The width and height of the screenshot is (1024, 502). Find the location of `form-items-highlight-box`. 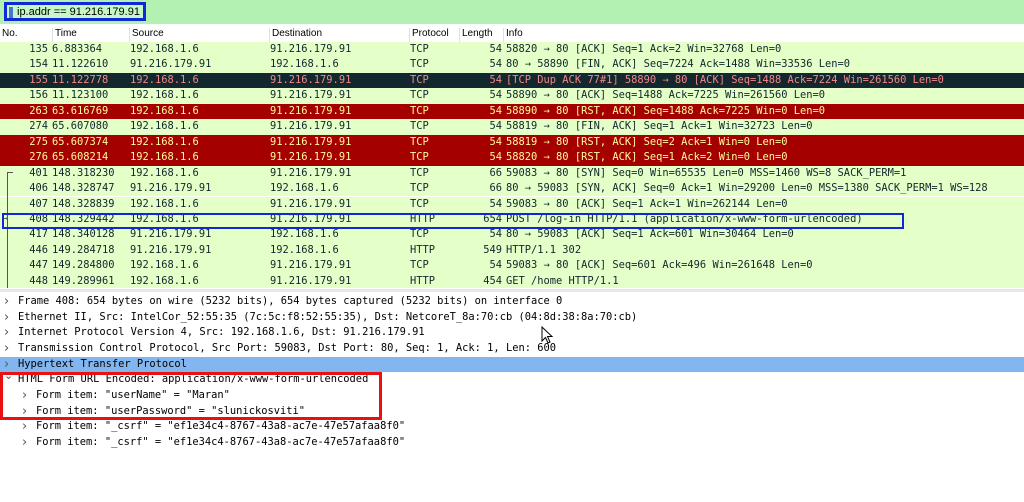

form-items-highlight-box is located at coordinates (191, 396).